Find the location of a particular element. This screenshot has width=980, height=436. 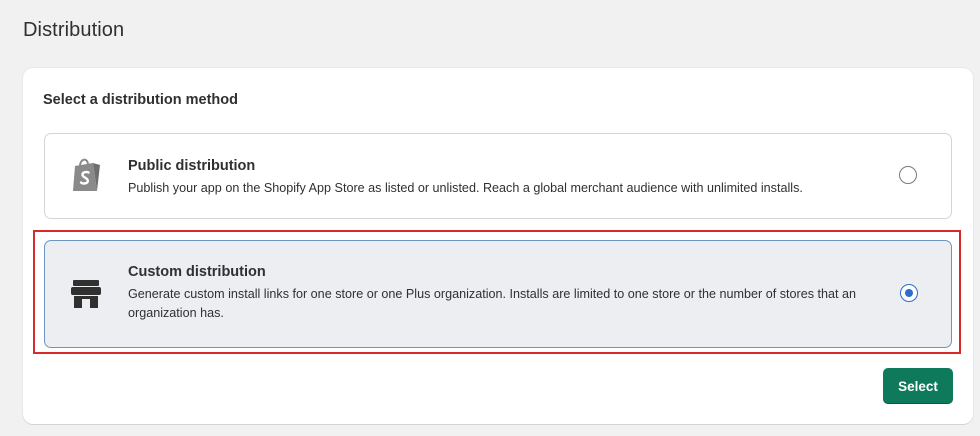

store-icon is located at coordinates (86, 294).